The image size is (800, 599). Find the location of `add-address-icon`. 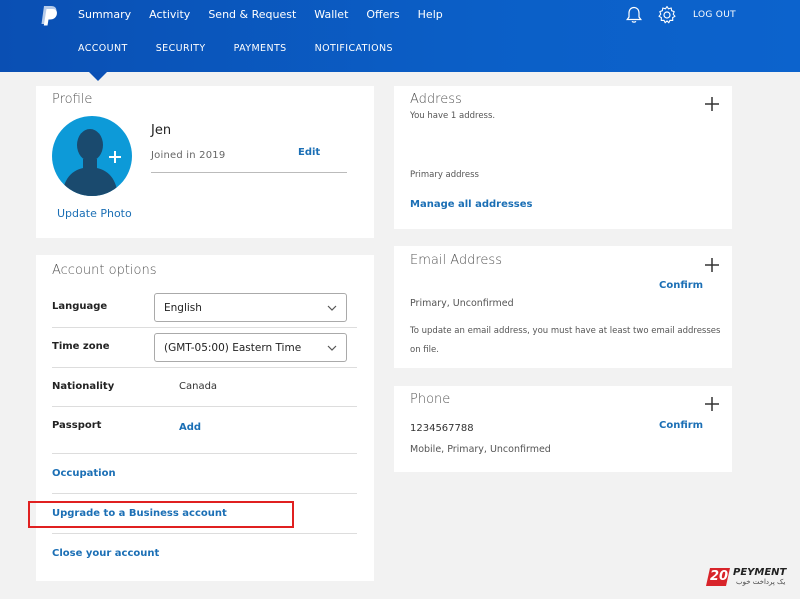

add-address-icon is located at coordinates (712, 104).